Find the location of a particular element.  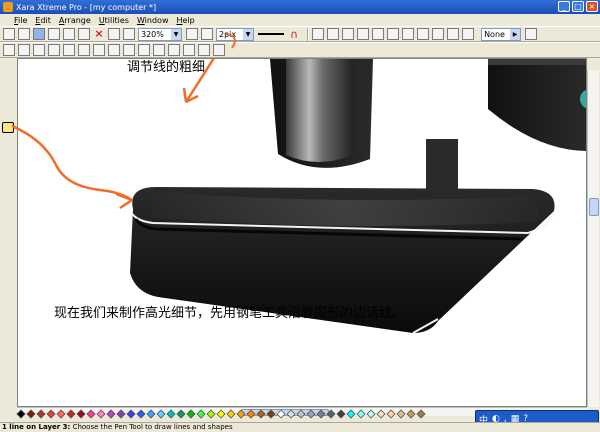

undo-icon is located at coordinates (114, 34).